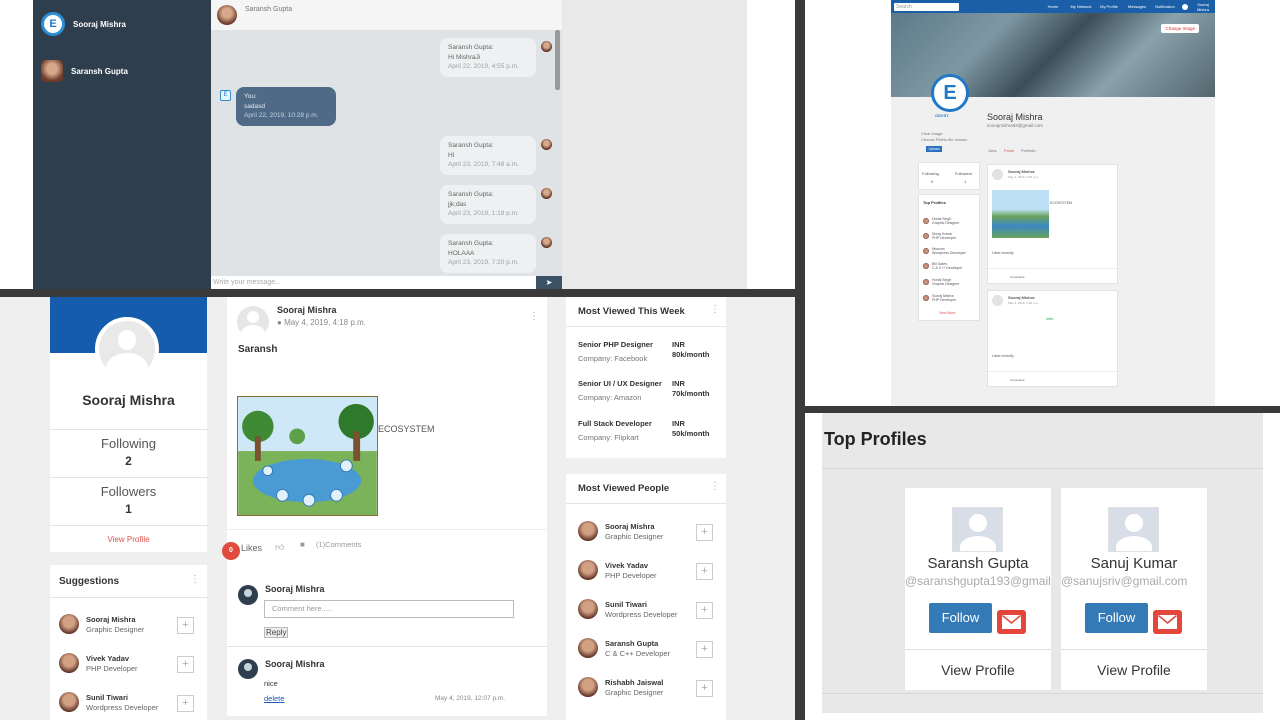  Describe the element at coordinates (53, 24) in the screenshot. I see `ecosystem-logo-icon: E` at that location.